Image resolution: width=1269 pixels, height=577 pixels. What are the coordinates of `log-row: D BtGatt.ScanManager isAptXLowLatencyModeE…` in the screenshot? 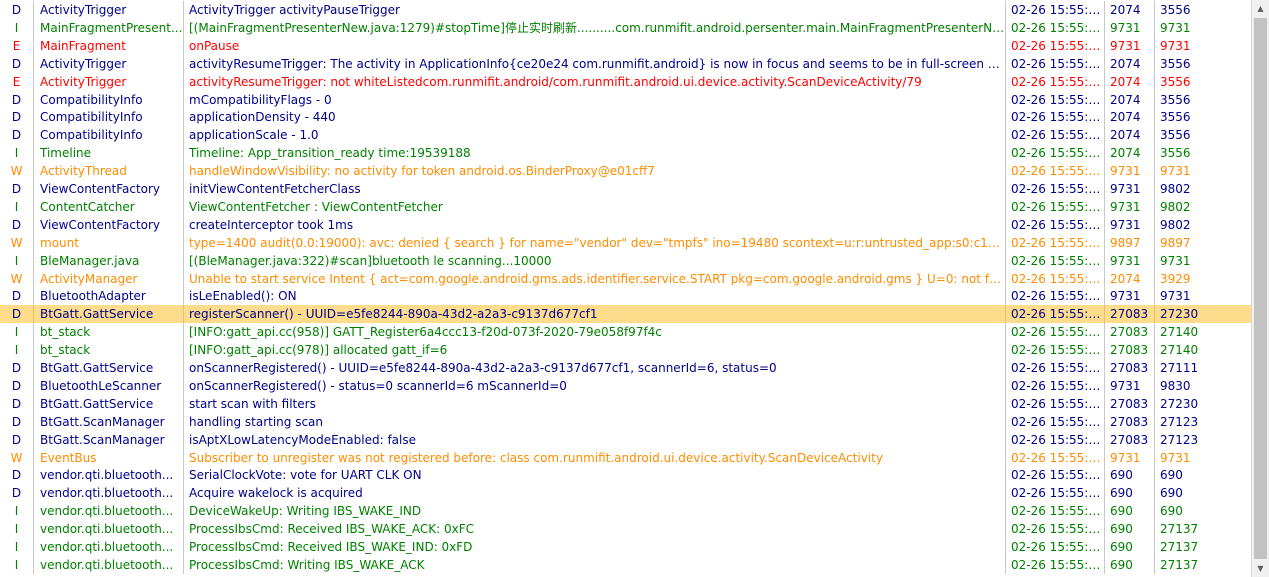 It's located at (625, 439).